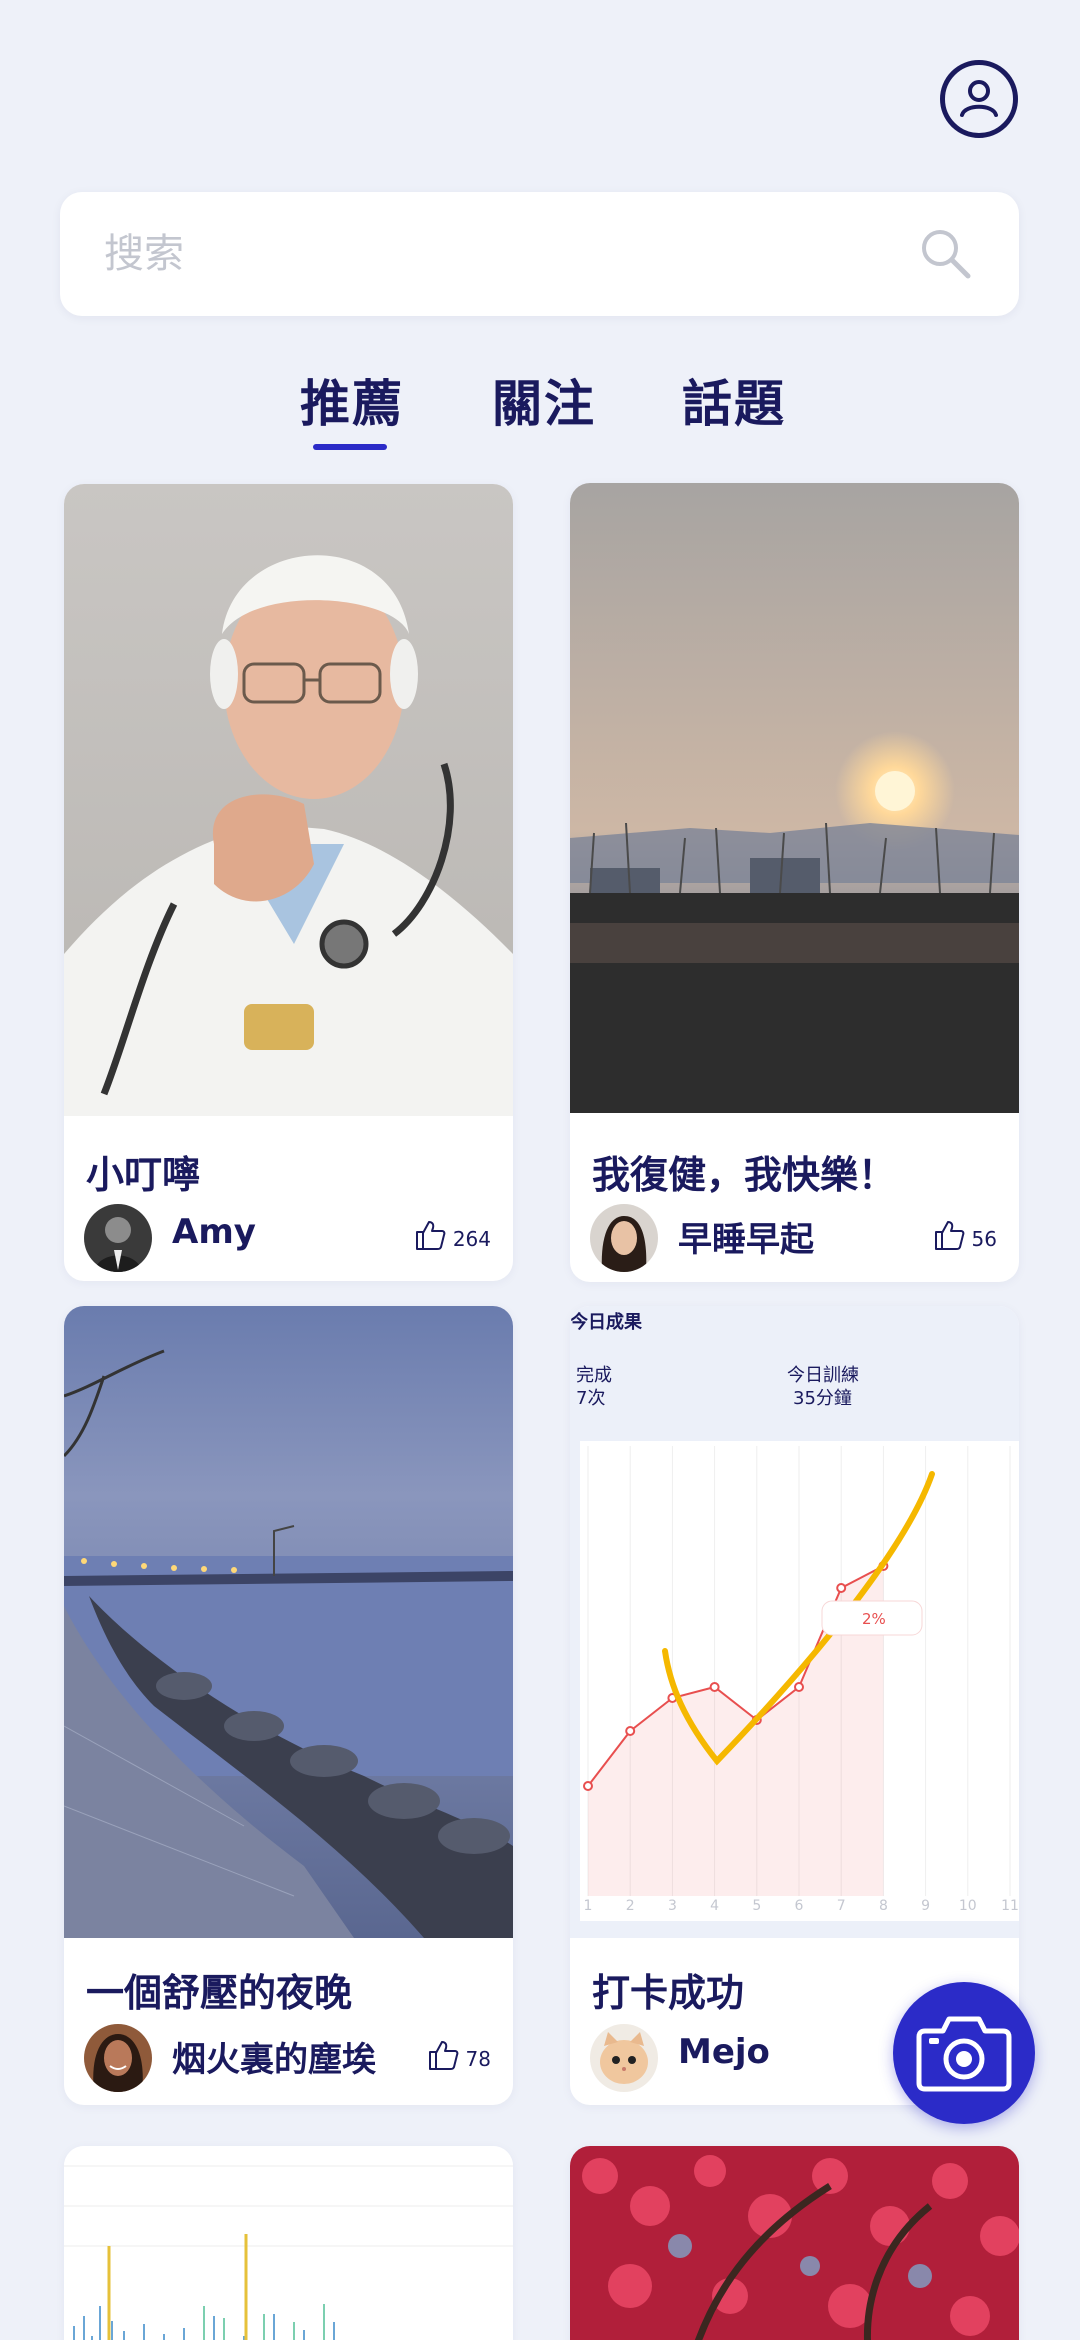 The width and height of the screenshot is (1080, 2340). What do you see at coordinates (668, 1993) in the screenshot?
I see `post-title: 打卡成功` at bounding box center [668, 1993].